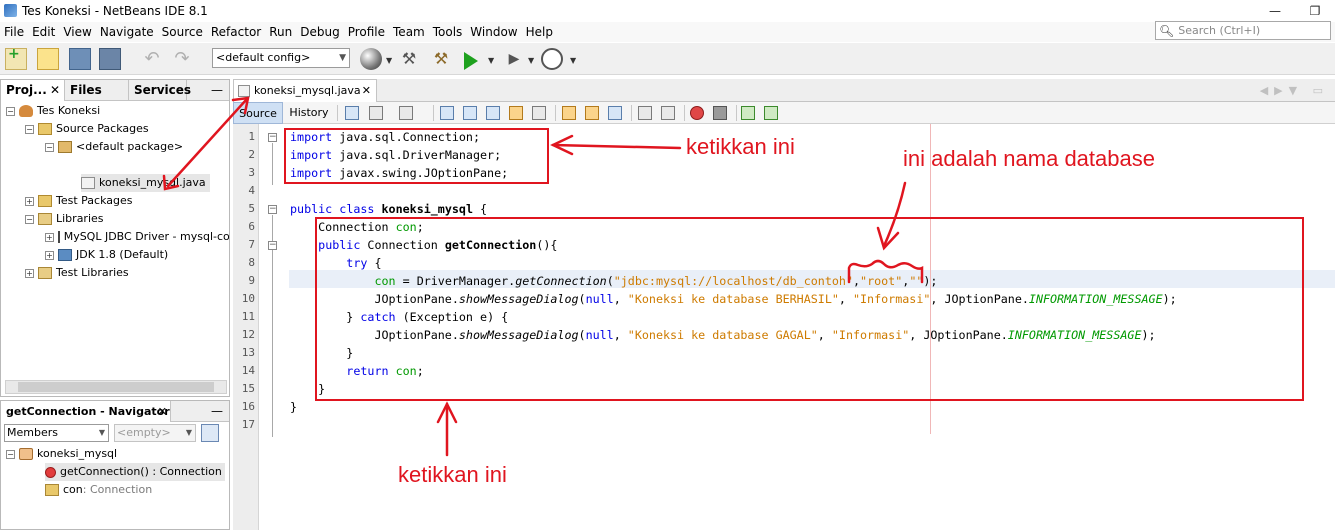 This screenshot has width=1335, height=530. Describe the element at coordinates (771, 113) in the screenshot. I see `uncomment-icon` at that location.